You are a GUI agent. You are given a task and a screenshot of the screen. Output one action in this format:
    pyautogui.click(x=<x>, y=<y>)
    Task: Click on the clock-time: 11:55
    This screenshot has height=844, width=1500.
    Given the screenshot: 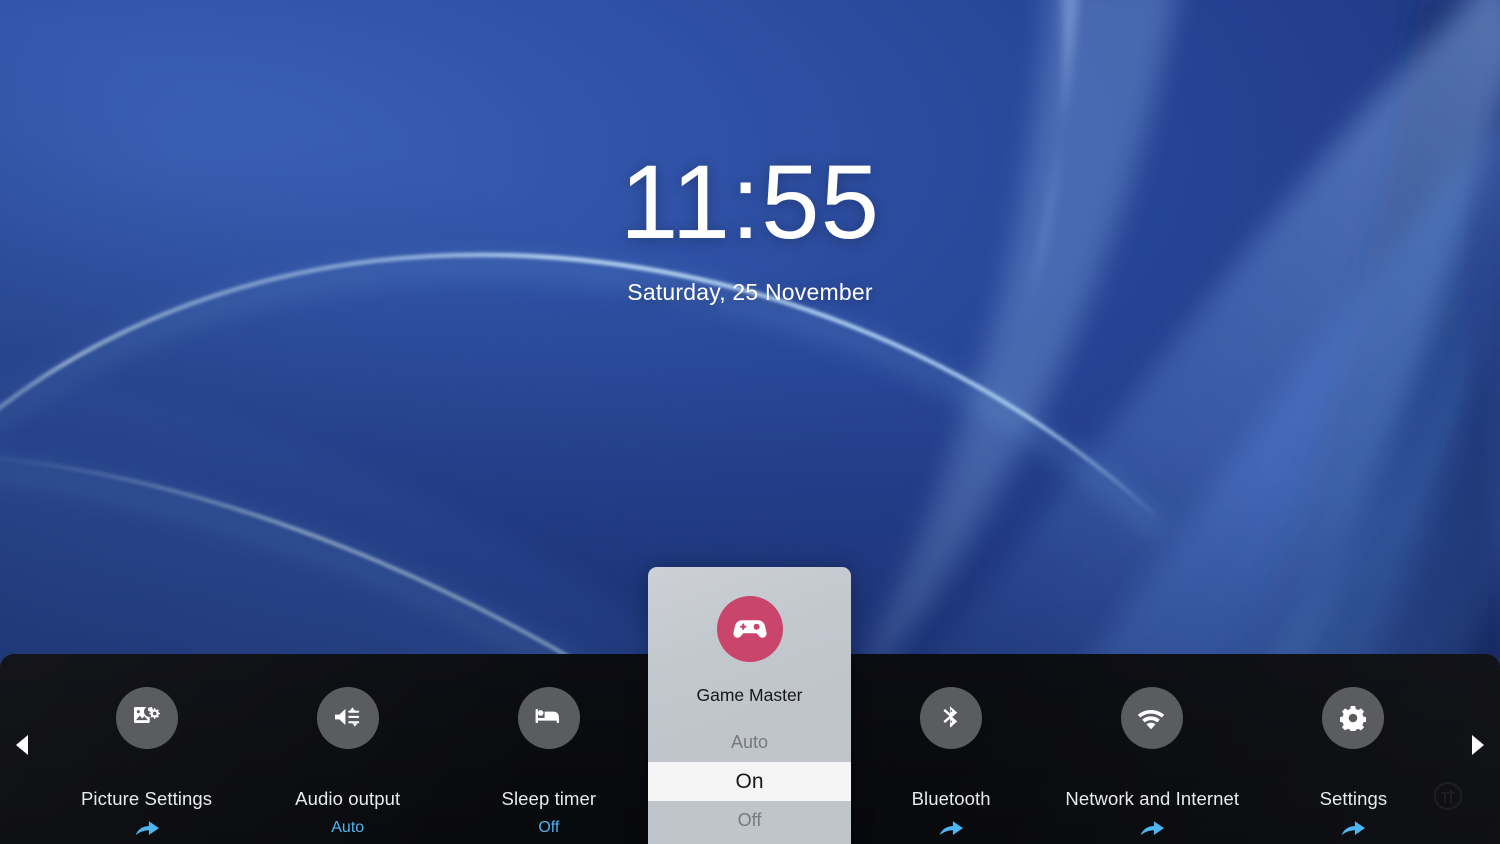 What is the action you would take?
    pyautogui.click(x=750, y=202)
    